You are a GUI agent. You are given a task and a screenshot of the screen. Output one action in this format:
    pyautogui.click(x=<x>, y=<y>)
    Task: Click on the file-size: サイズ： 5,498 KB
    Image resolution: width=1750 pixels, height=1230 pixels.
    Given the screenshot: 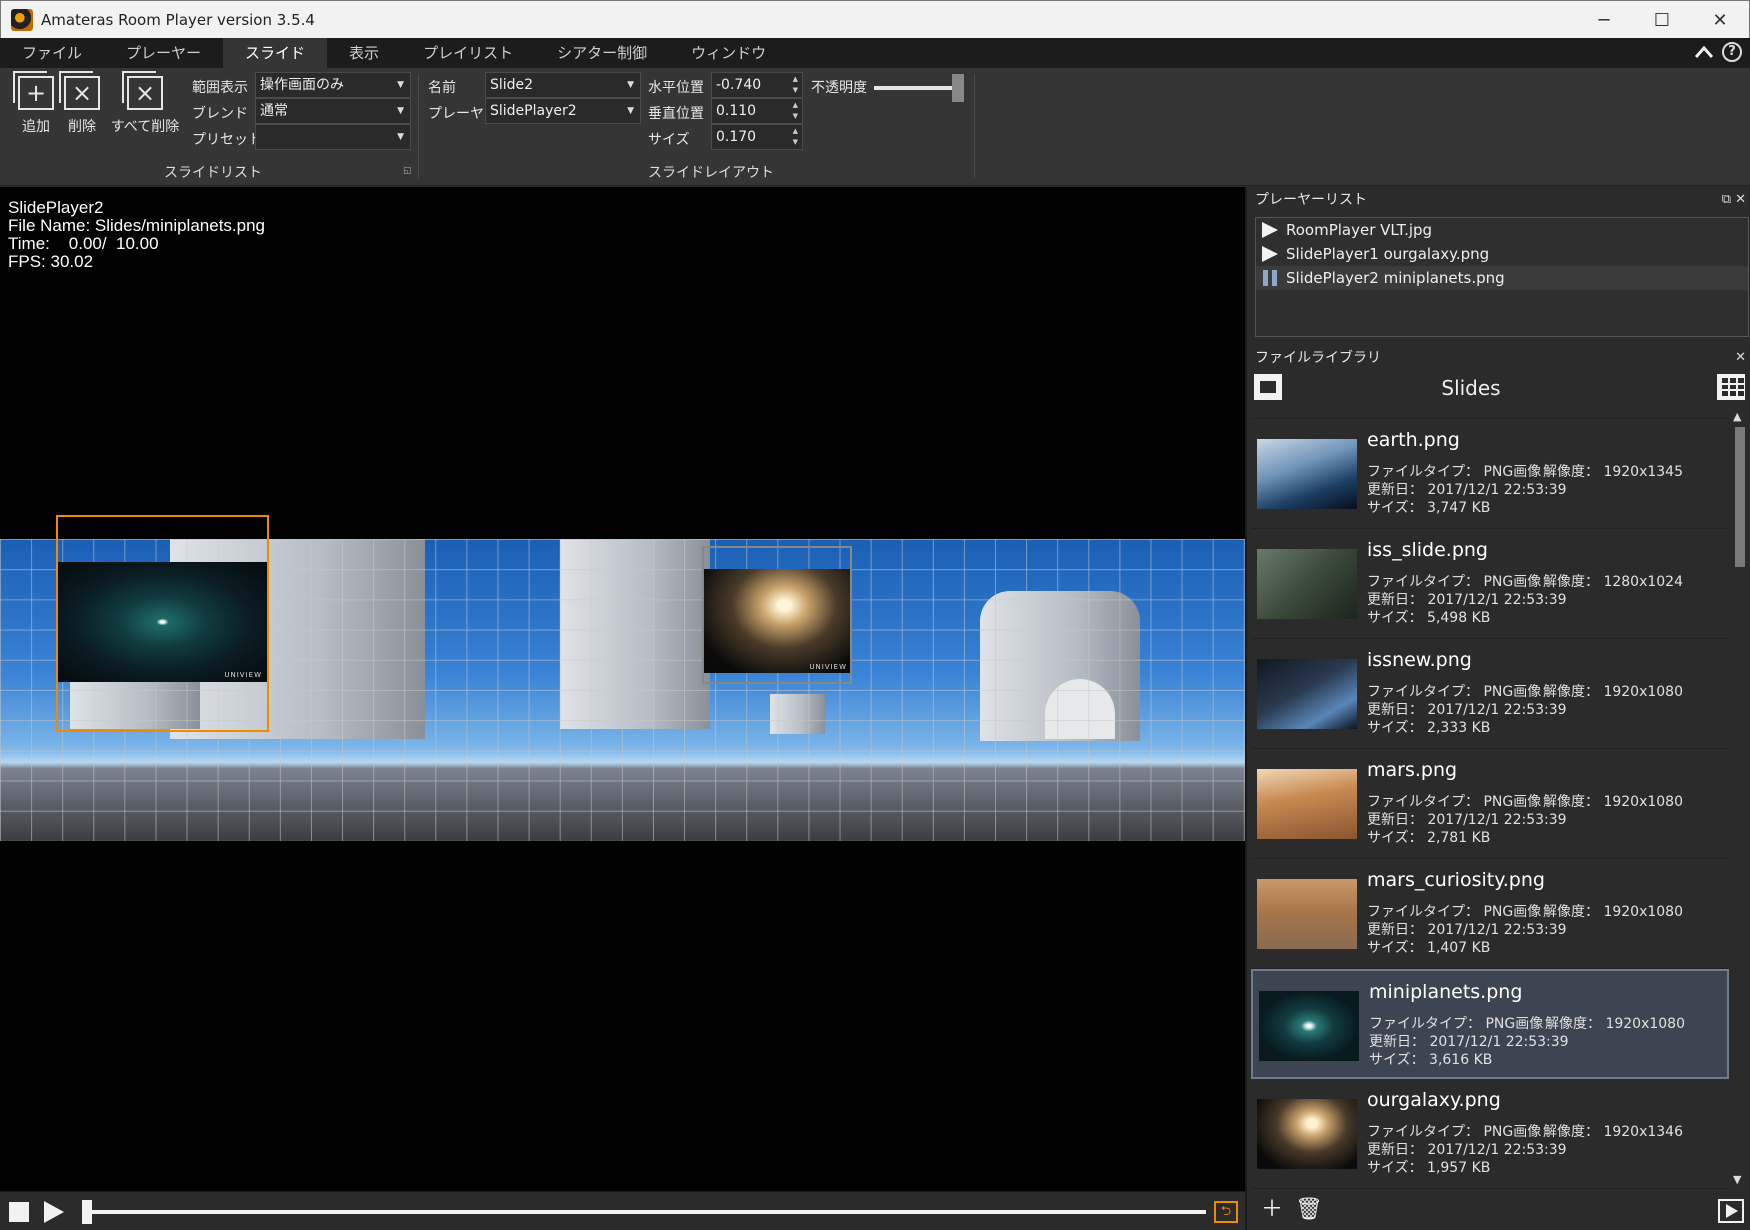 What is the action you would take?
    pyautogui.click(x=1429, y=618)
    